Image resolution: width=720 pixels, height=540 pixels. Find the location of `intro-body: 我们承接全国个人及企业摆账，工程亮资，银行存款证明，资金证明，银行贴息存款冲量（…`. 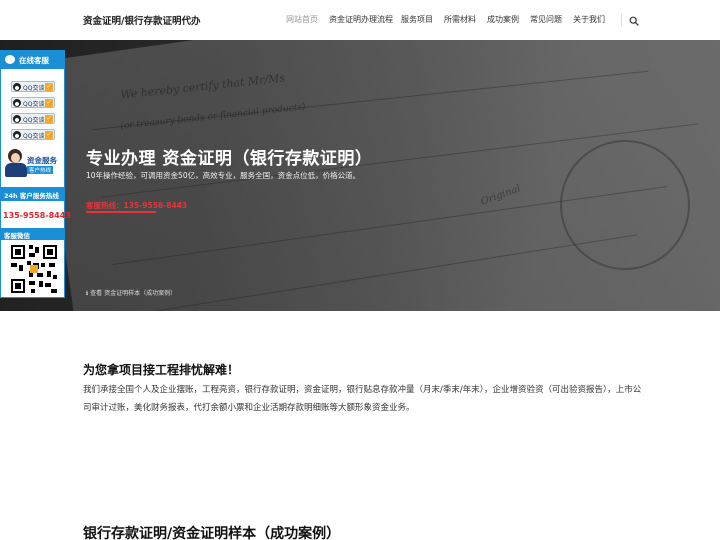

intro-body: 我们承接全国个人及企业摆账，工程亮资，银行存款证明，资金证明，银行贴息存款冲量（… is located at coordinates (362, 399).